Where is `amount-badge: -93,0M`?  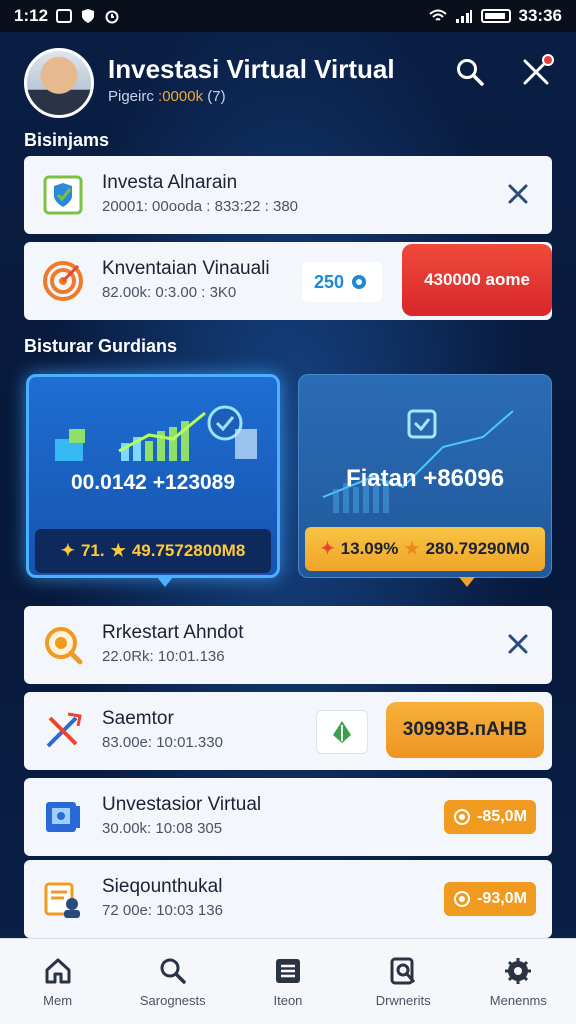 amount-badge: -93,0M is located at coordinates (490, 899).